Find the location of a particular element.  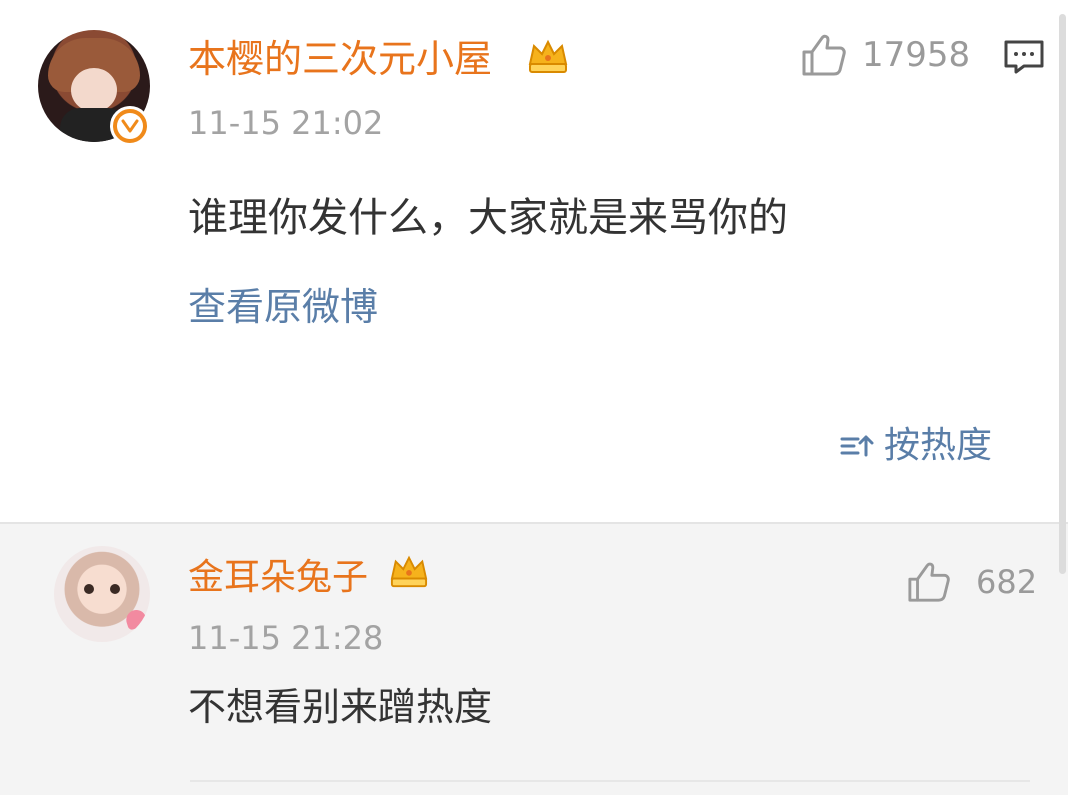

reply-user-avatar is located at coordinates (102, 594).